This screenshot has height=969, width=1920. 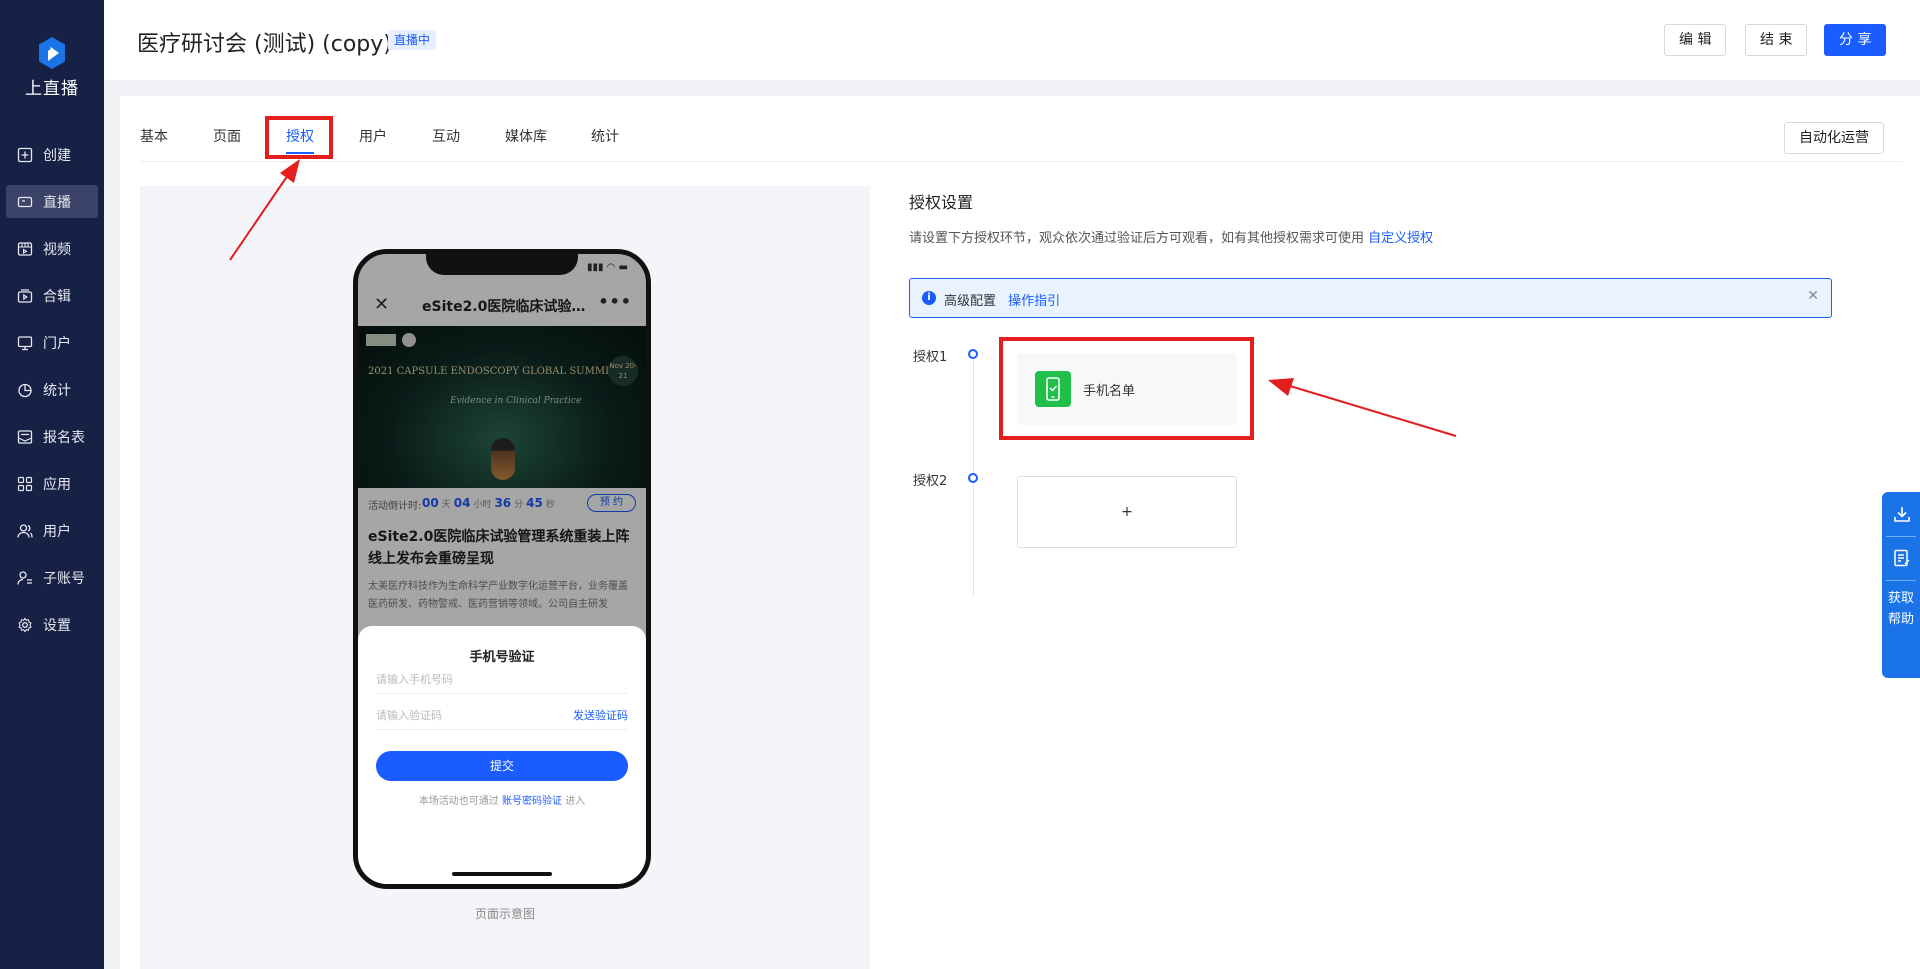 I want to click on home-indicator, so click(x=502, y=874).